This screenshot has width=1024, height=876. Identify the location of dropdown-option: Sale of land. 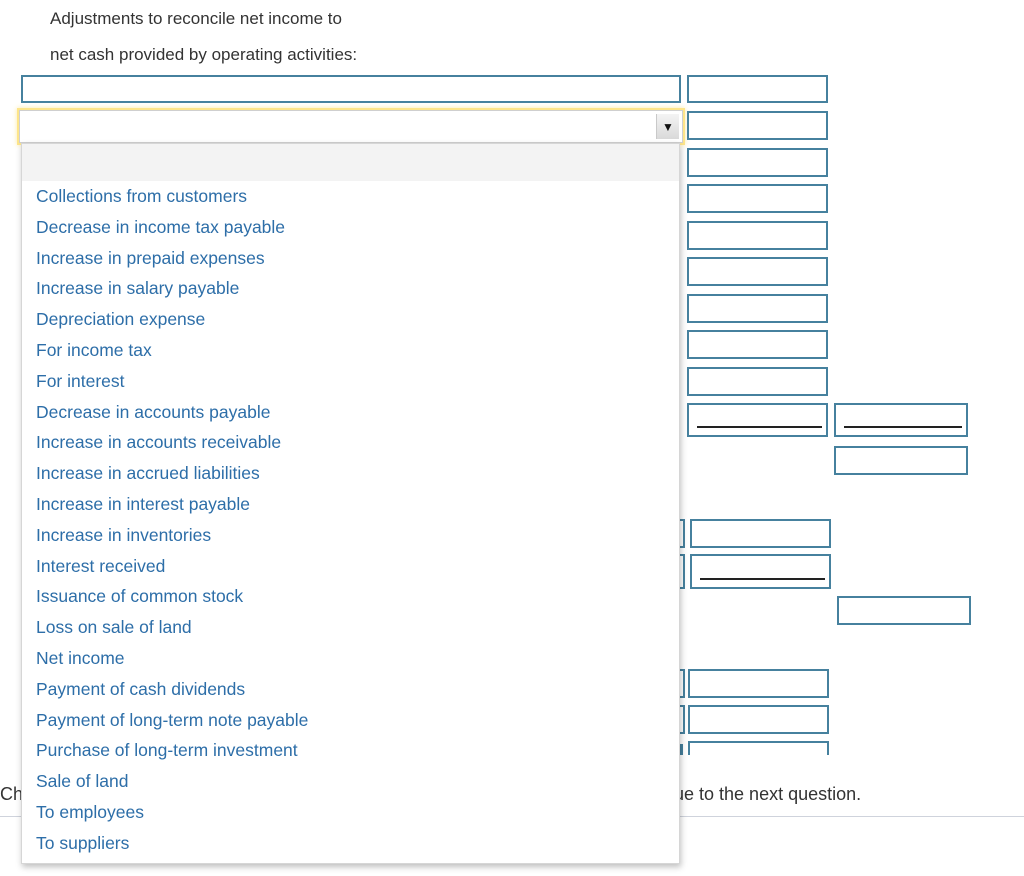
(350, 781).